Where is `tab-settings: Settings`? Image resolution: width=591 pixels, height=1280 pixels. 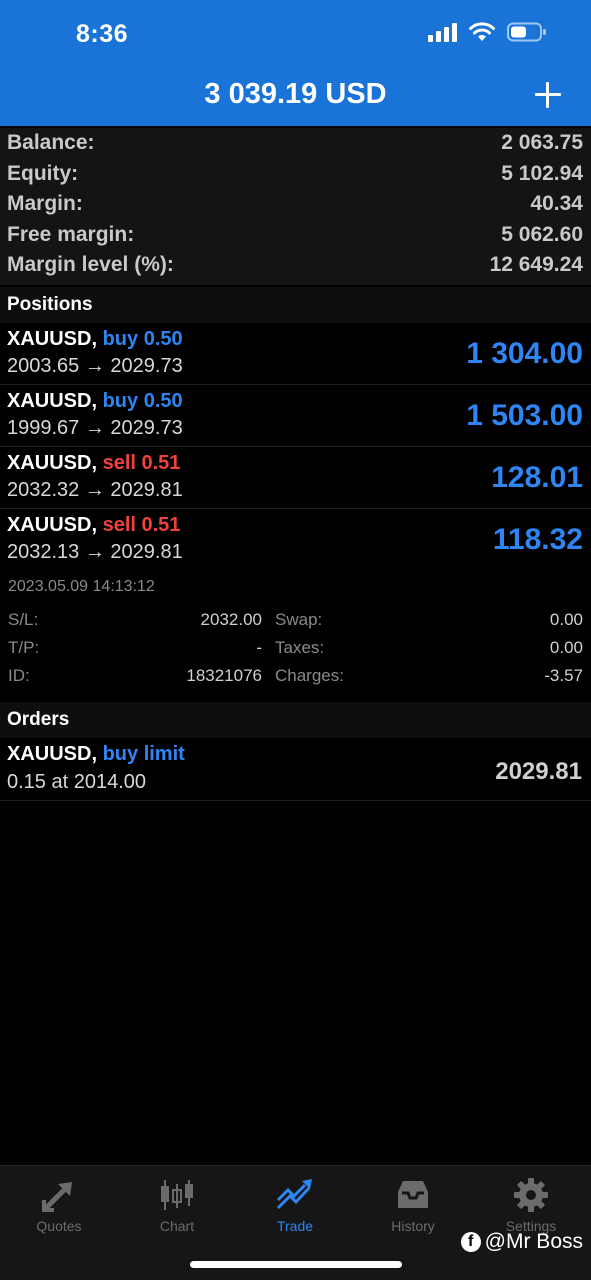
tab-settings: Settings is located at coordinates (531, 1205).